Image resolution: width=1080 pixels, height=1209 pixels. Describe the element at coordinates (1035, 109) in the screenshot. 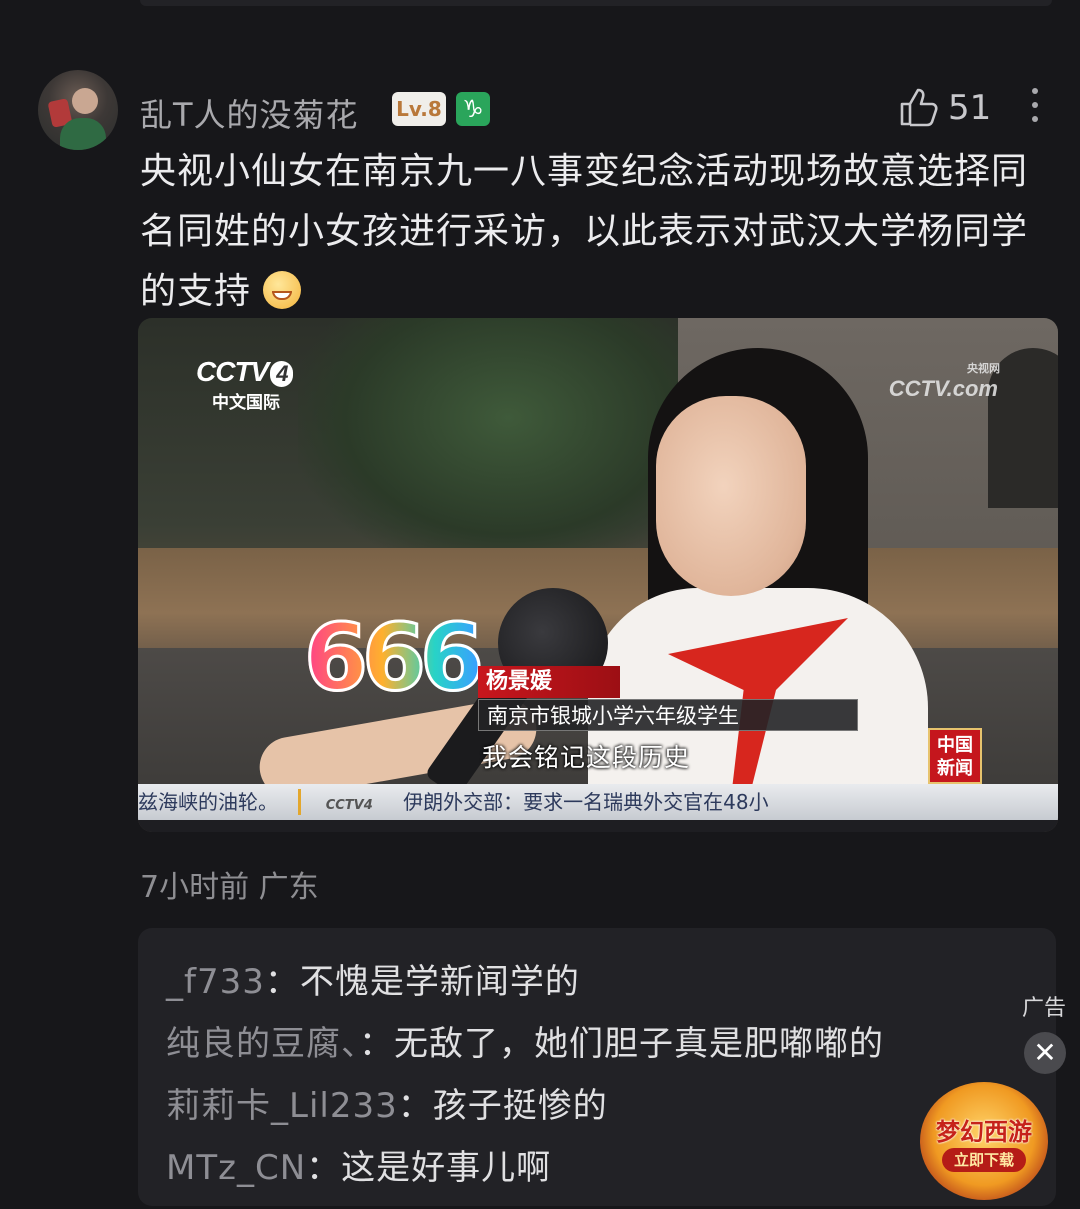

I see `more-options-icon` at that location.